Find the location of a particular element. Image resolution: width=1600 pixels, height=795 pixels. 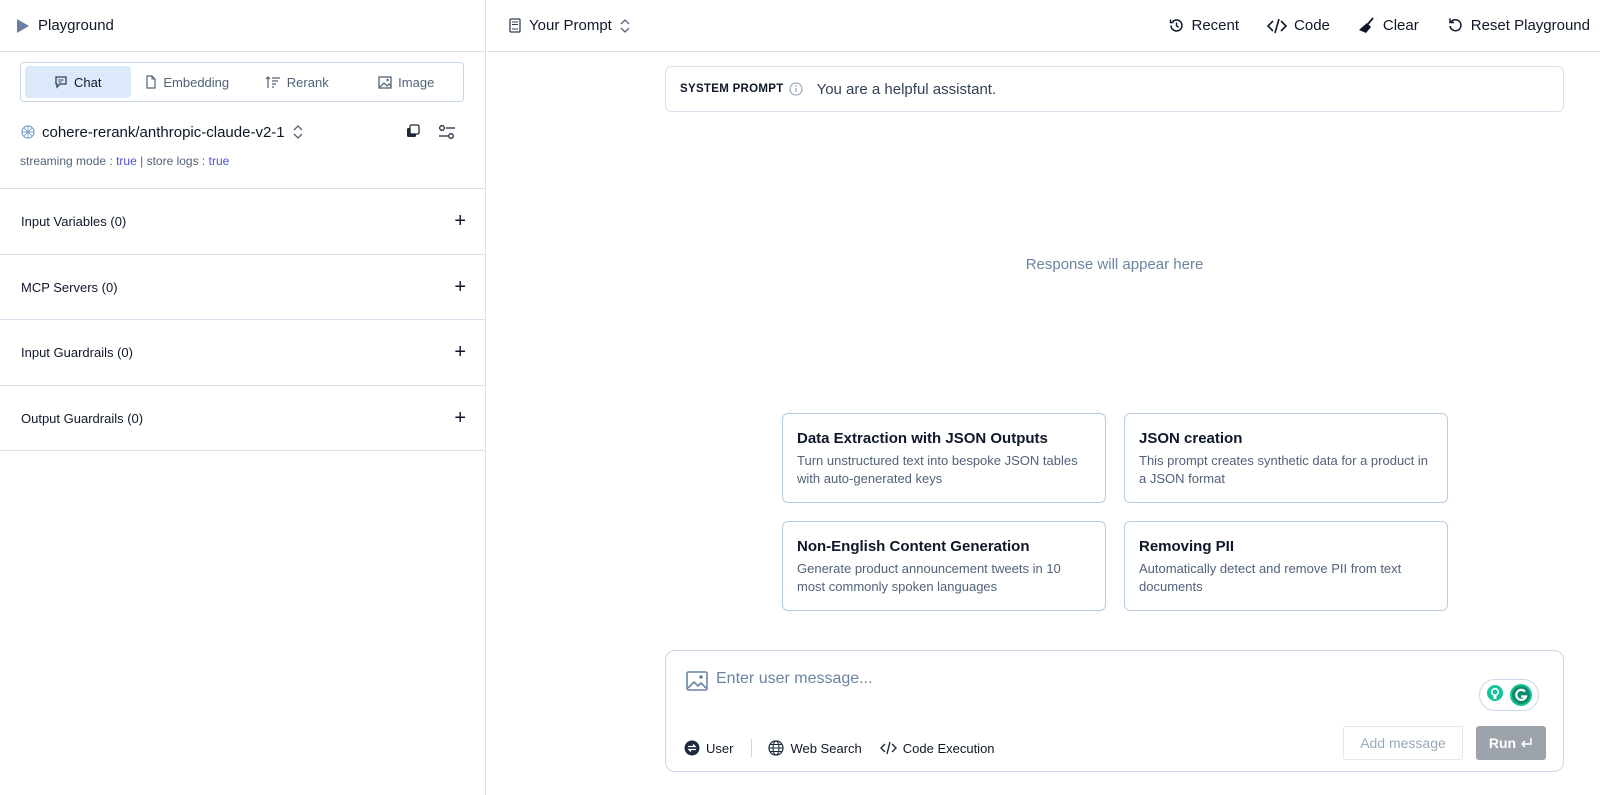

broom-icon is located at coordinates (1367, 25).